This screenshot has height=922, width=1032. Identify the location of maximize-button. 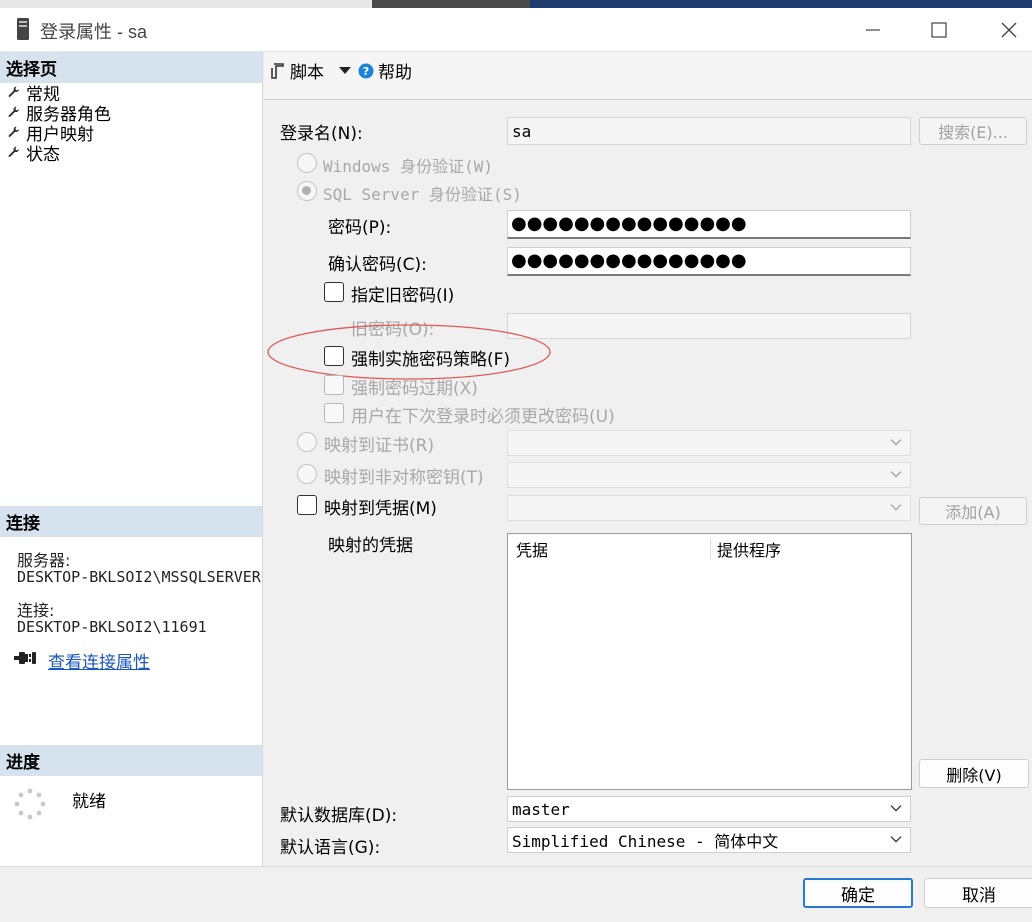
(939, 30).